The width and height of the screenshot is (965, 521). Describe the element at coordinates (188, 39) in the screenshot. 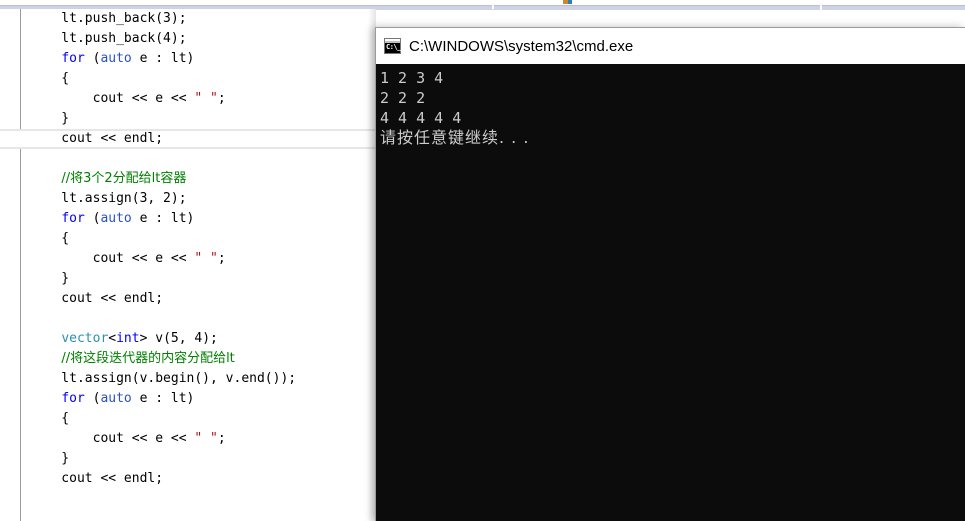

I see `code-line: lt.push_back(4);` at that location.